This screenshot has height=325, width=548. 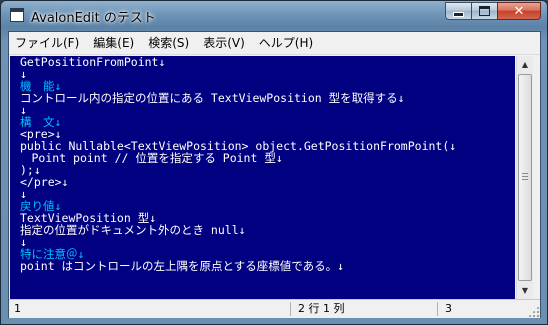 I want to click on editor-line: GetPositionFromPoint↓, so click(x=238, y=62).